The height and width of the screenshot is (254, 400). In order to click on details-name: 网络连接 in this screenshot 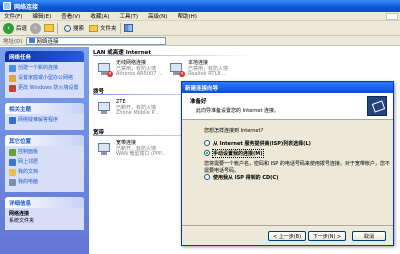, I will do `click(19, 214)`.